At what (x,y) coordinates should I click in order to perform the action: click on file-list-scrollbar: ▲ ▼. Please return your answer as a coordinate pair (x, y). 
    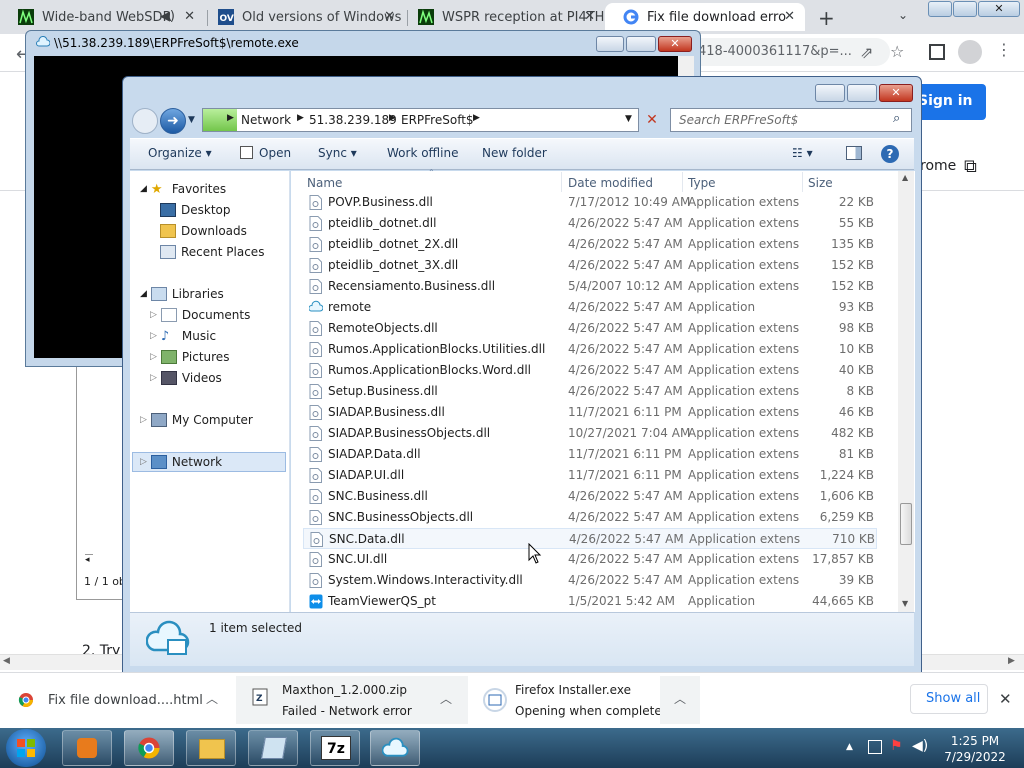
    Looking at the image, I should click on (906, 391).